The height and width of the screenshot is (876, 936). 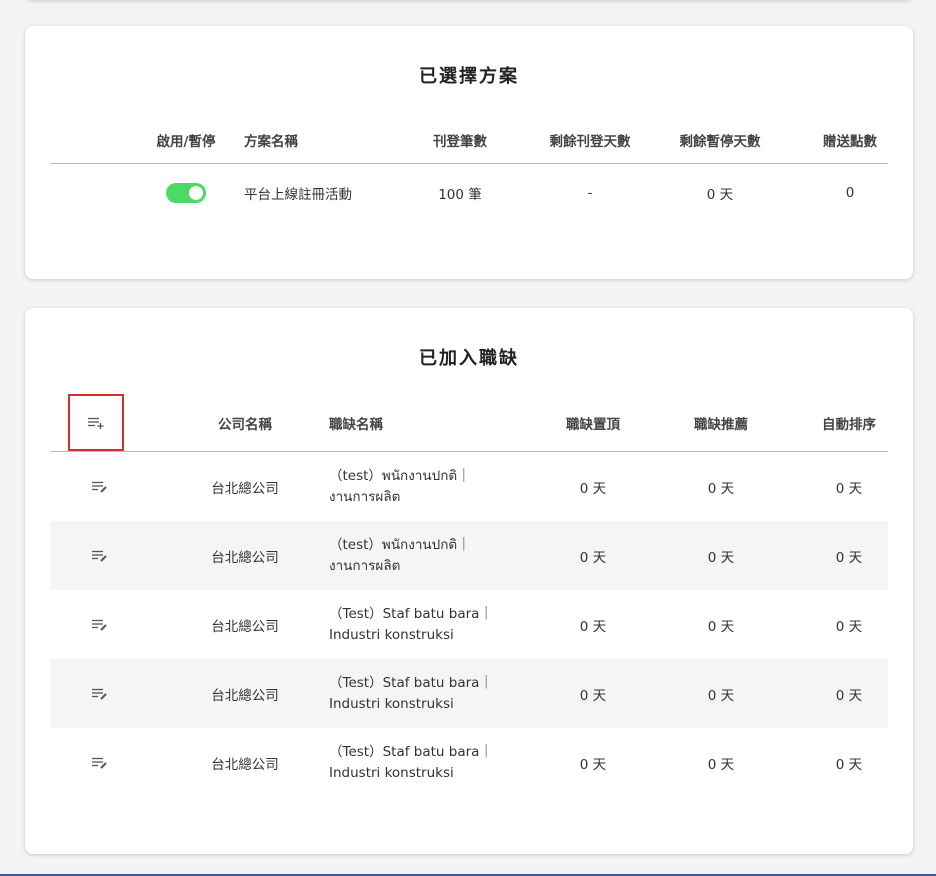 I want to click on plan-posts: 100 筆, so click(x=460, y=195).